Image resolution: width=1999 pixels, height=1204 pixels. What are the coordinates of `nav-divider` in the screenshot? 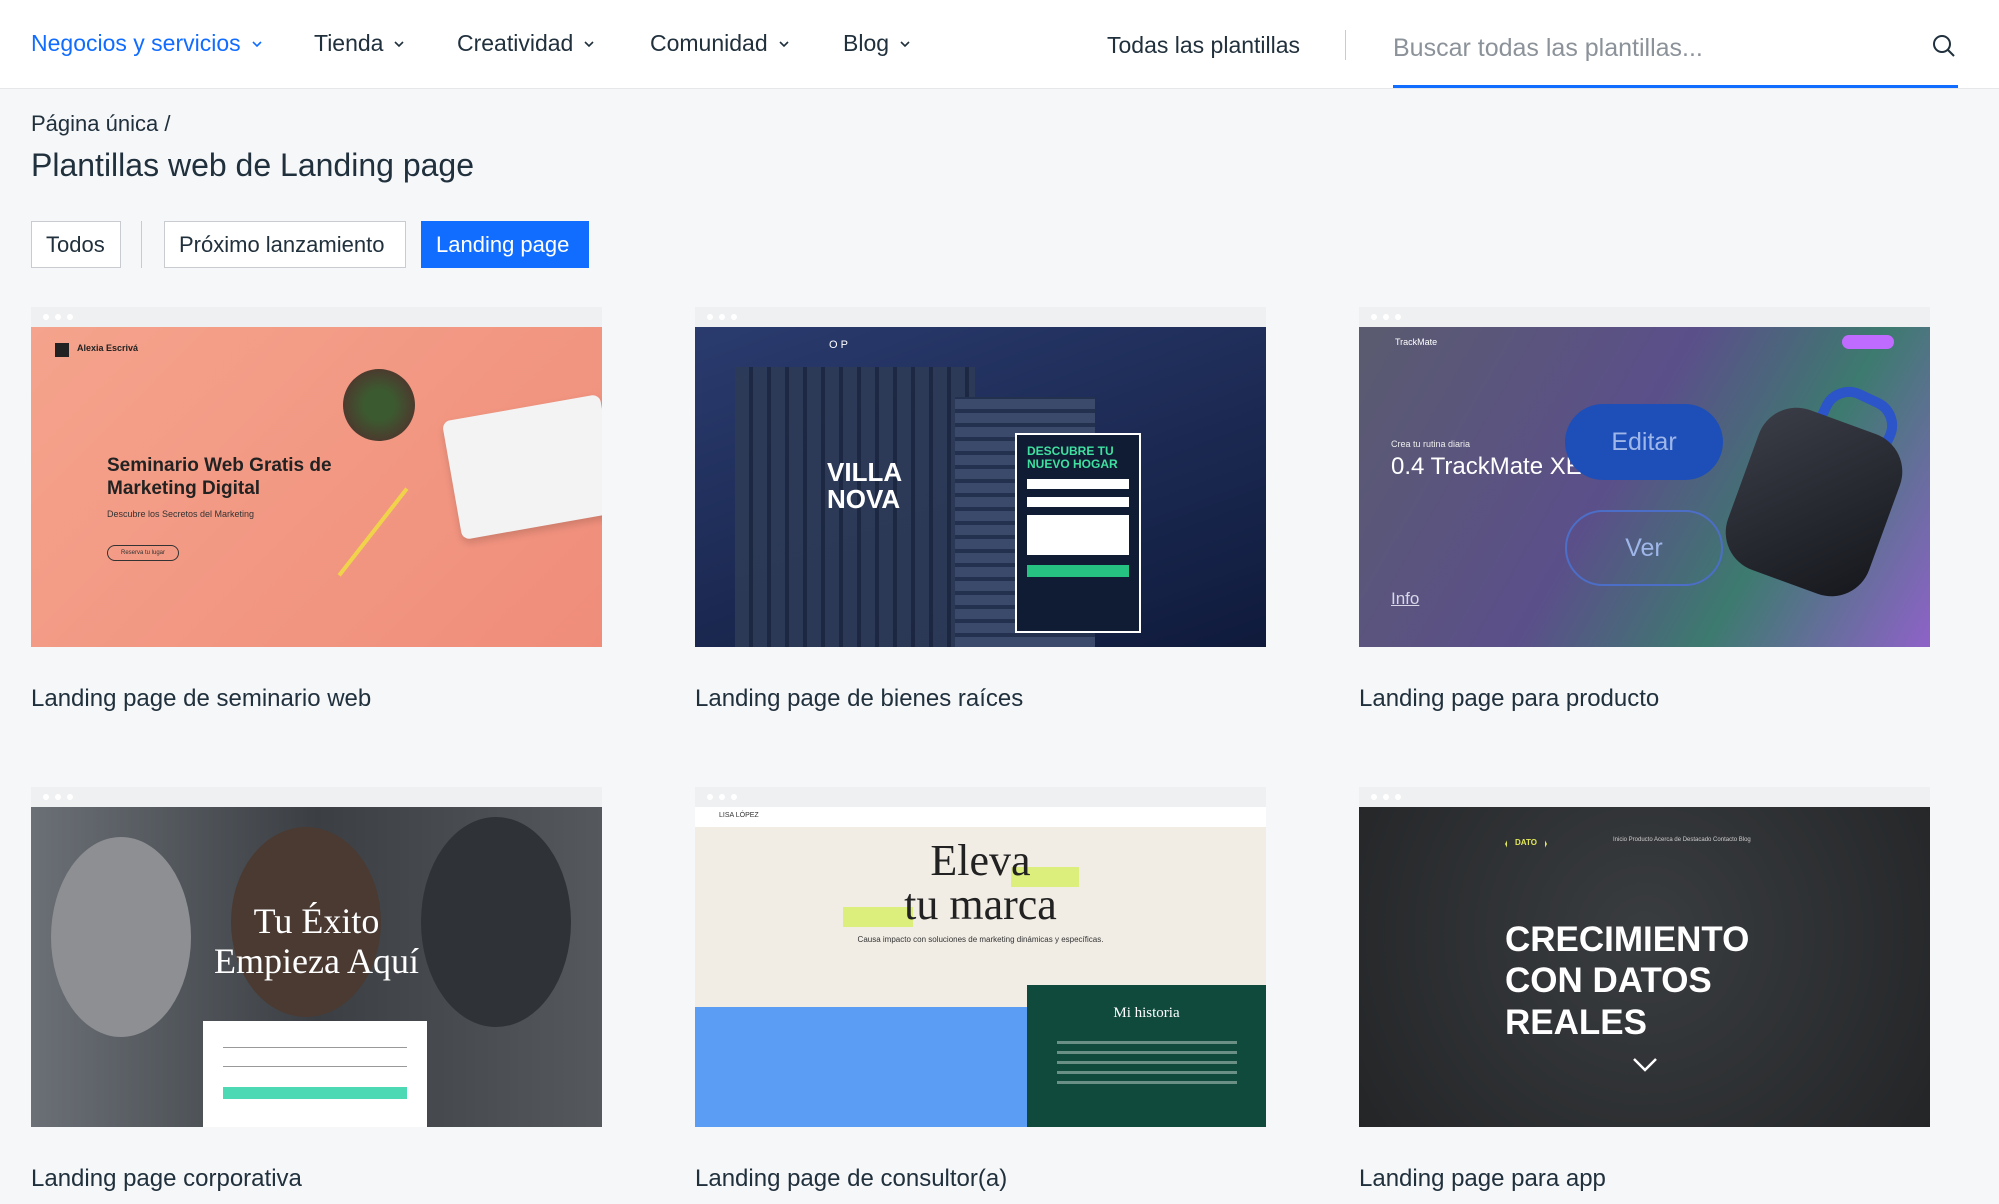 It's located at (1345, 45).